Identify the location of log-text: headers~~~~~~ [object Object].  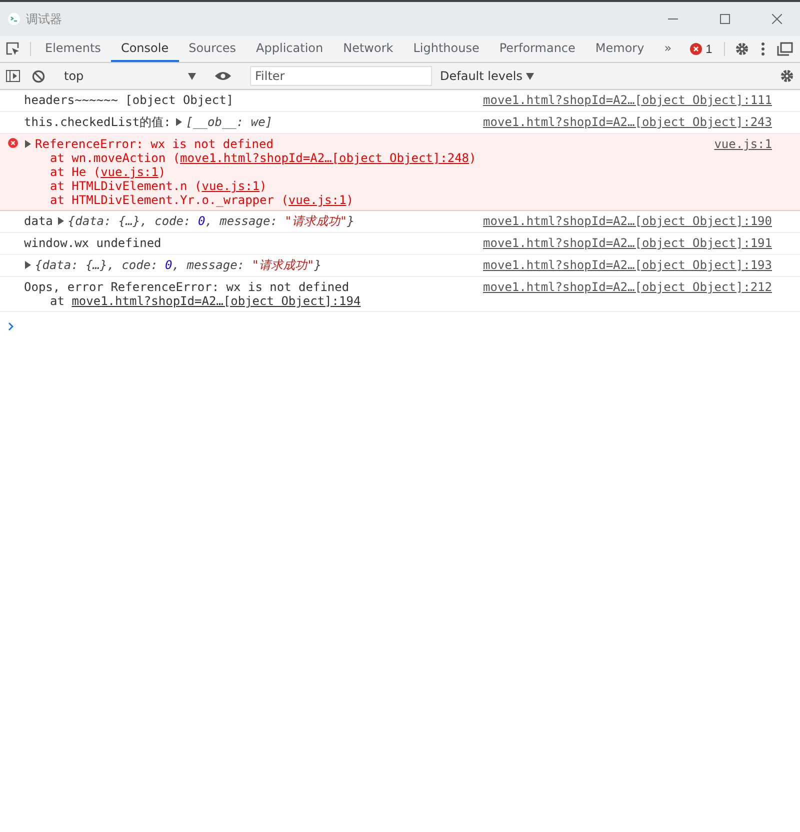
(129, 100).